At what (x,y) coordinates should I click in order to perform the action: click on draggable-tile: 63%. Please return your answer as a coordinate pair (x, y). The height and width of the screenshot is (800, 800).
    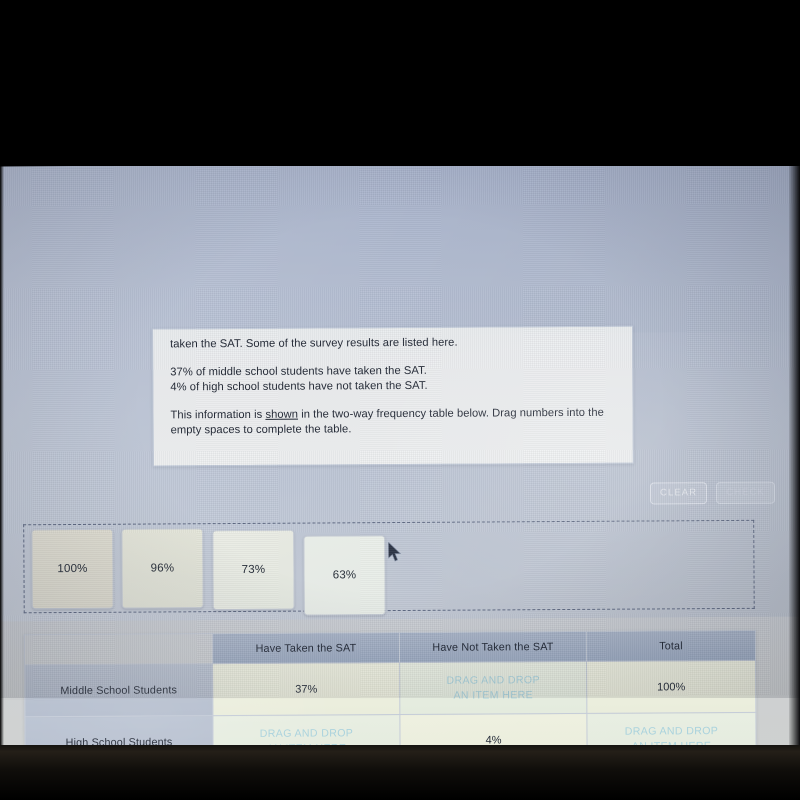
    Looking at the image, I should click on (344, 575).